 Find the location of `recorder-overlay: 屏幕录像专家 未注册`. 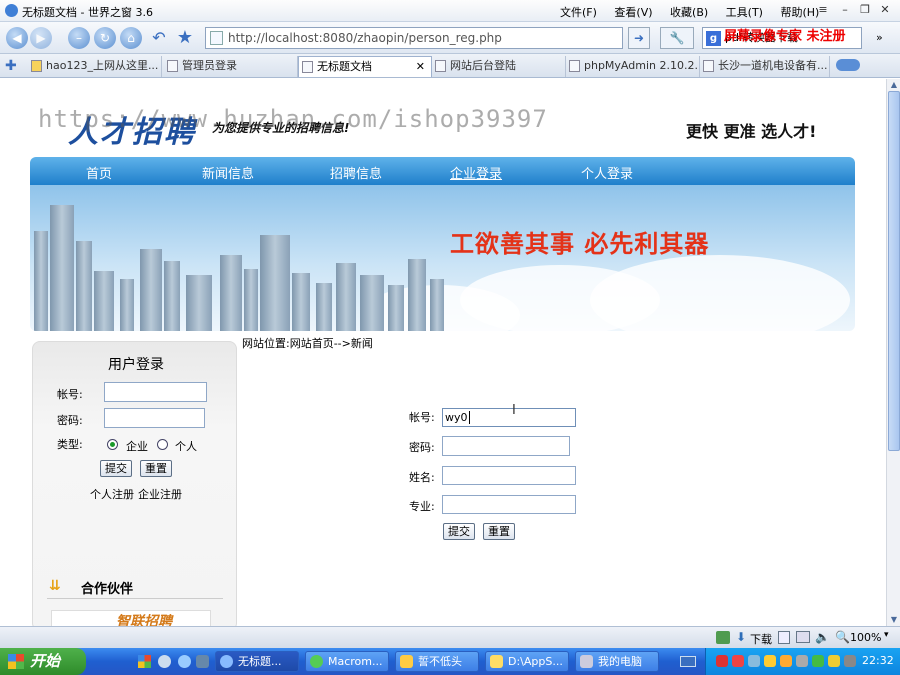

recorder-overlay: 屏幕录像专家 未注册 is located at coordinates (785, 36).